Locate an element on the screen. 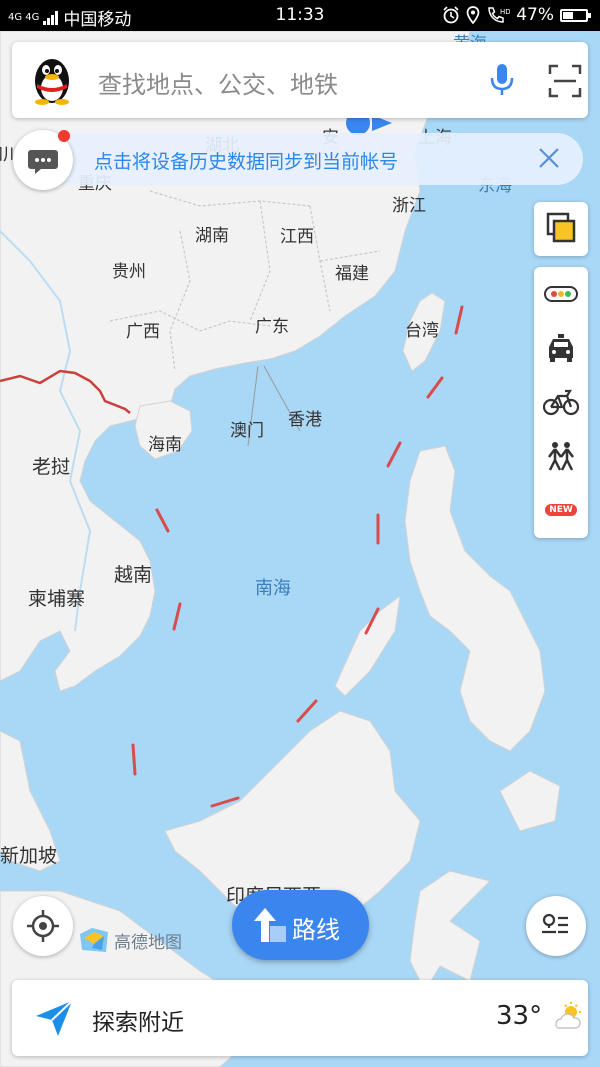 The image size is (600, 1067). traffic-icon is located at coordinates (561, 294).